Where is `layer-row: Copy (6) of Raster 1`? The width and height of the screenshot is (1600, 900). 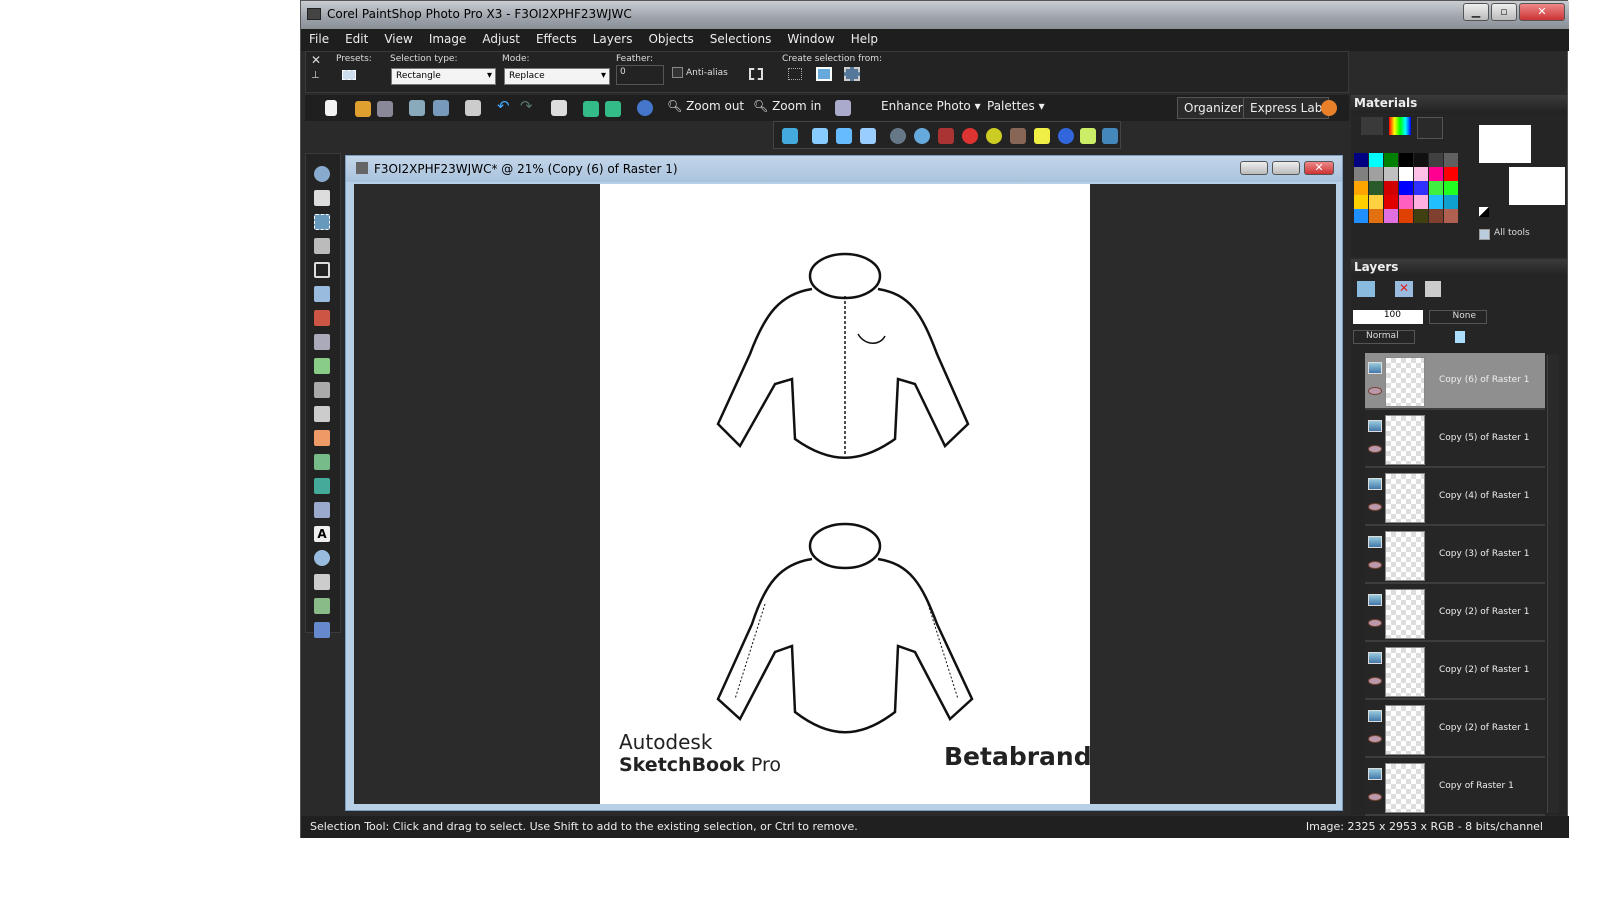
layer-row: Copy (6) of Raster 1 is located at coordinates (1455, 381).